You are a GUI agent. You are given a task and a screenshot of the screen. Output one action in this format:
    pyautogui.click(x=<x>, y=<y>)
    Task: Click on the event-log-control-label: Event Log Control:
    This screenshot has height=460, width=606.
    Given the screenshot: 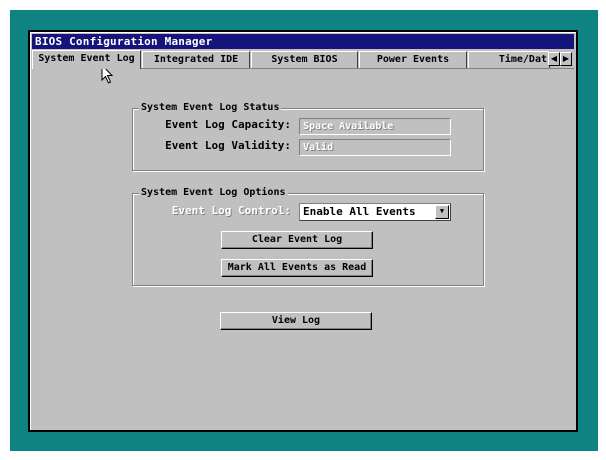 What is the action you would take?
    pyautogui.click(x=231, y=210)
    